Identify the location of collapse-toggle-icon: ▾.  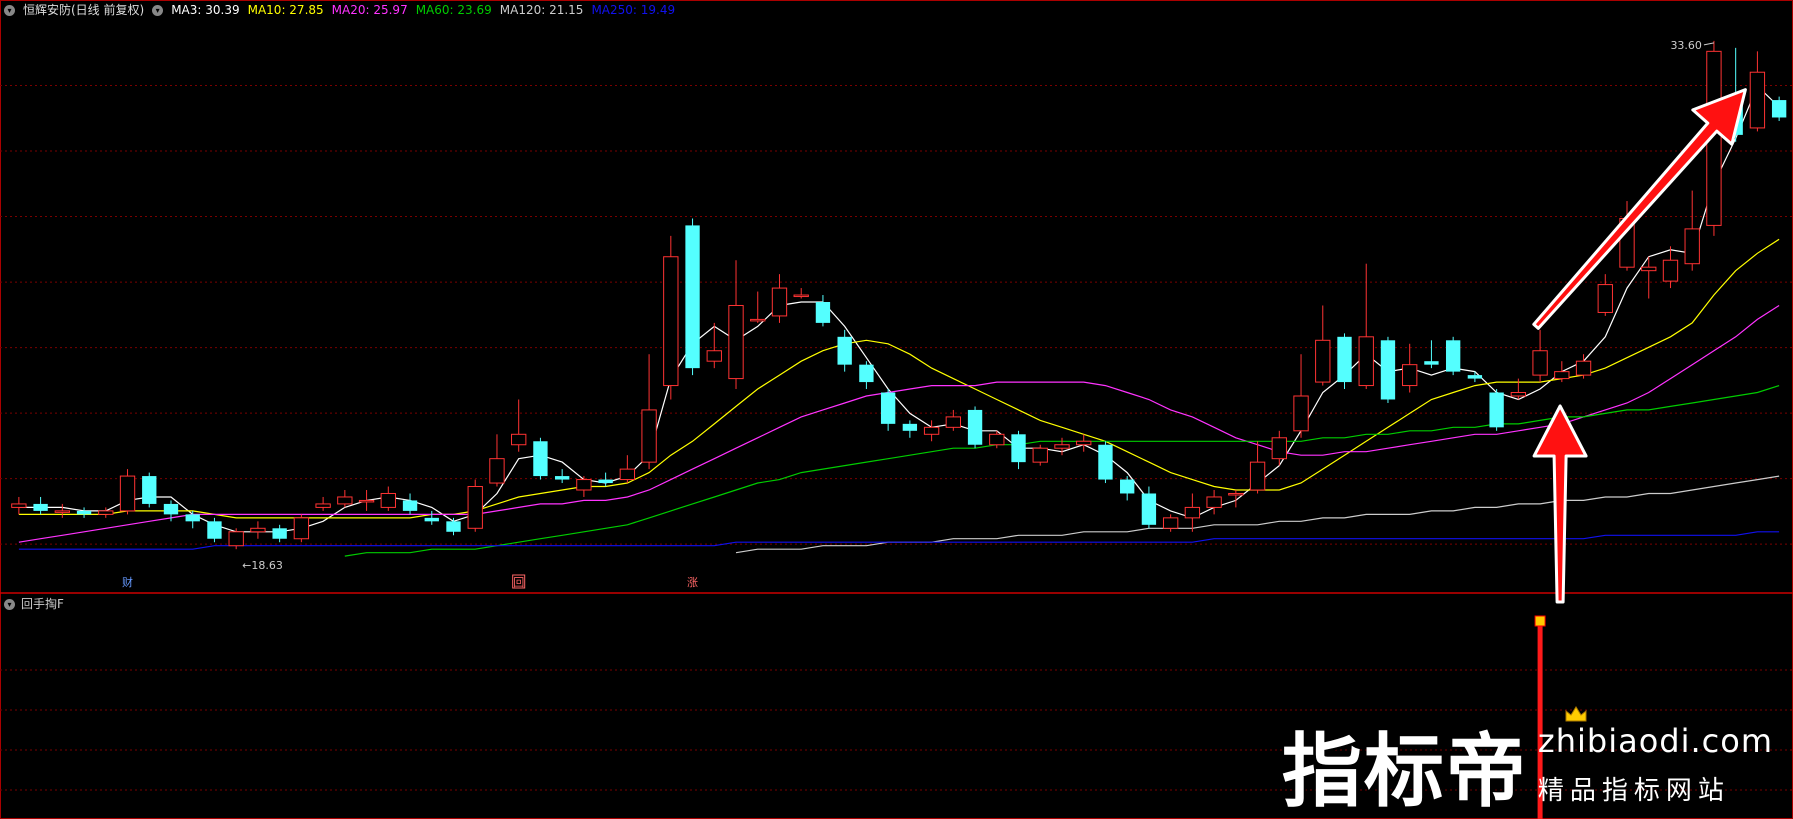
(158, 10).